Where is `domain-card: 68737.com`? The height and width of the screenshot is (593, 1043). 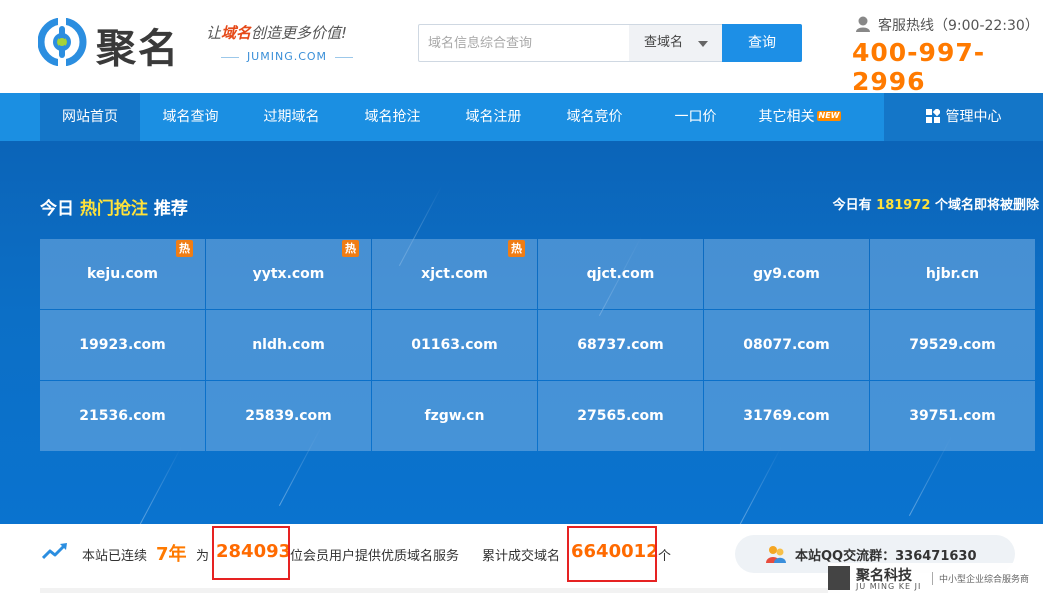 domain-card: 68737.com is located at coordinates (620, 345).